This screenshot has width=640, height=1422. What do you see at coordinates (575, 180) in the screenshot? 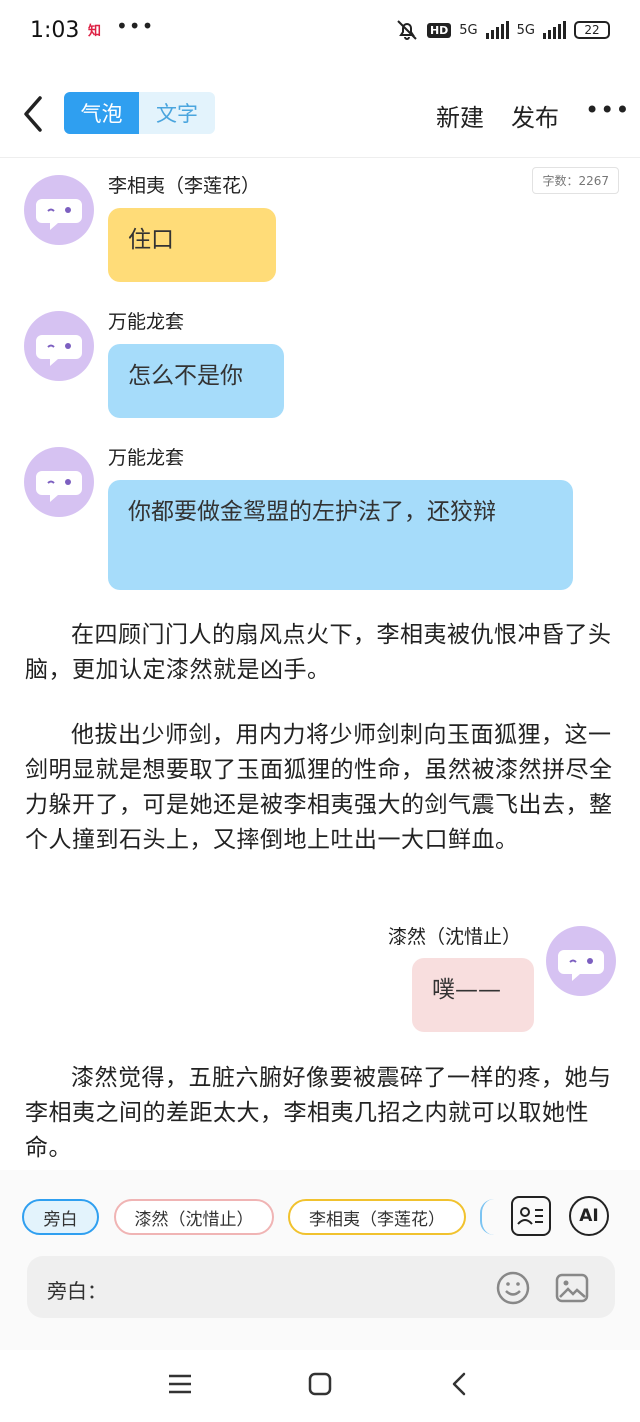
I see `word-count: 字数：2267` at bounding box center [575, 180].